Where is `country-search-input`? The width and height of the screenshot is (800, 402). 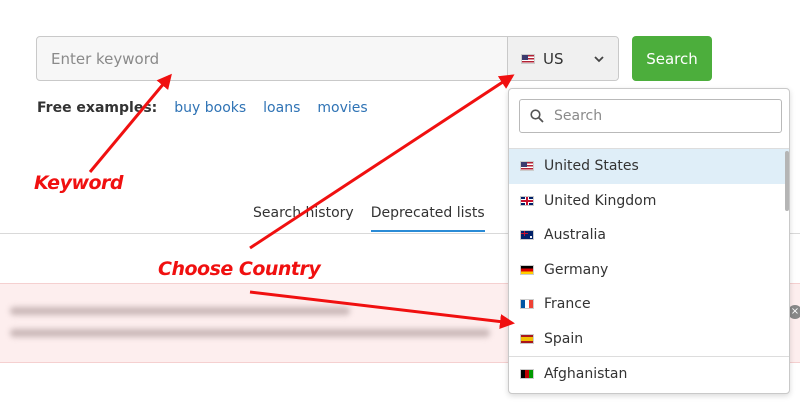 country-search-input is located at coordinates (659, 116).